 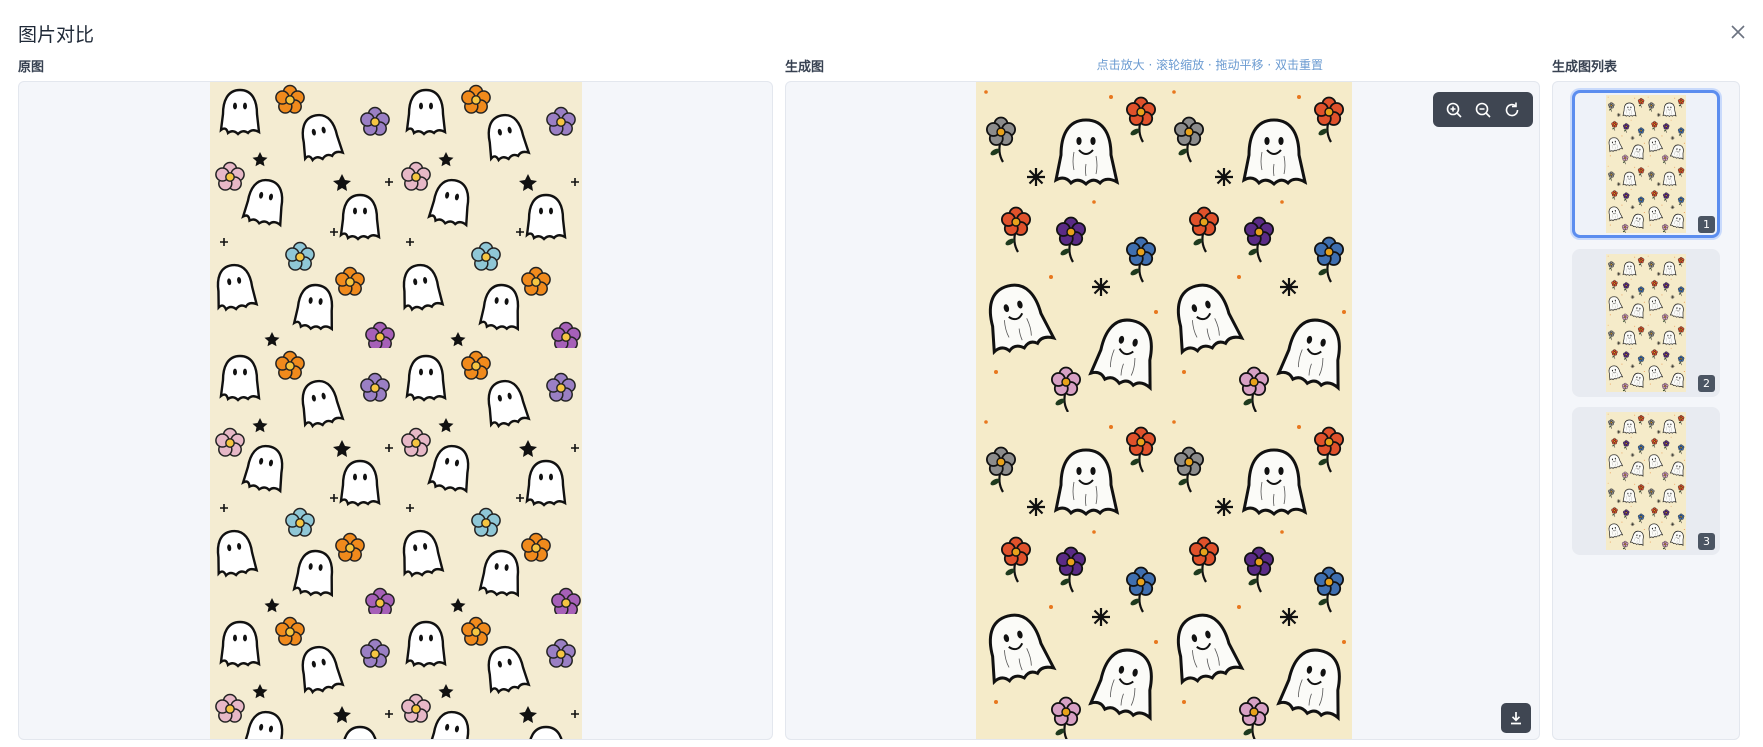 What do you see at coordinates (1706, 541) in the screenshot?
I see `thumbnail-index-badge: 3` at bounding box center [1706, 541].